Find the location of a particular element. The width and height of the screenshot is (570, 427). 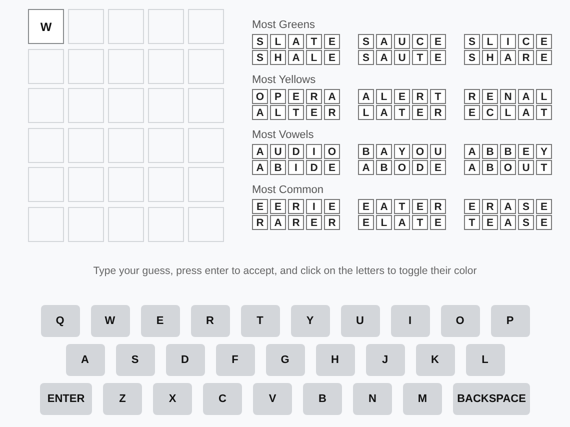

keyboard-key: Z is located at coordinates (122, 398).